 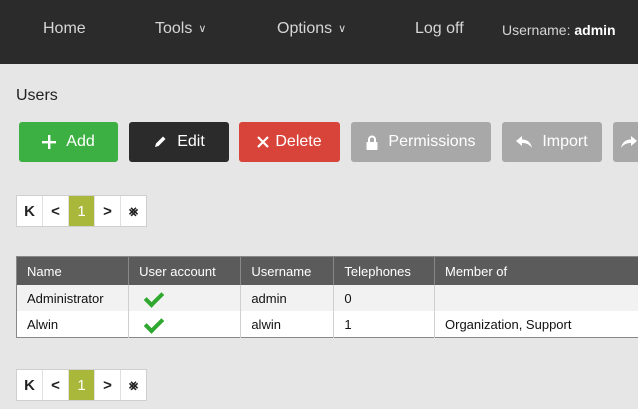 What do you see at coordinates (287, 324) in the screenshot?
I see `cell-username: alwin` at bounding box center [287, 324].